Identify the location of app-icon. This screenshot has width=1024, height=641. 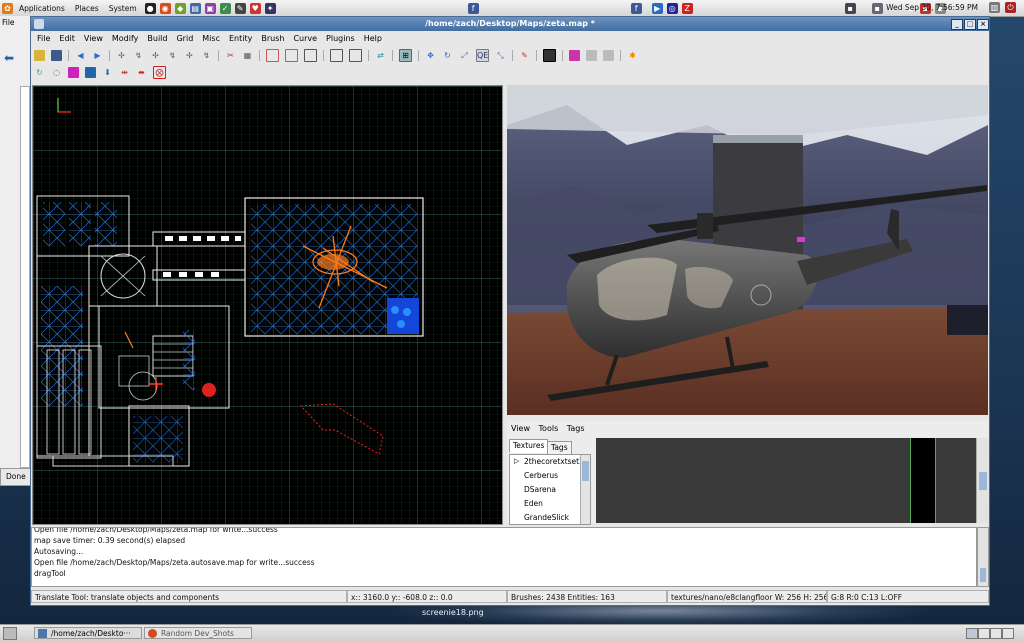
(39, 24).